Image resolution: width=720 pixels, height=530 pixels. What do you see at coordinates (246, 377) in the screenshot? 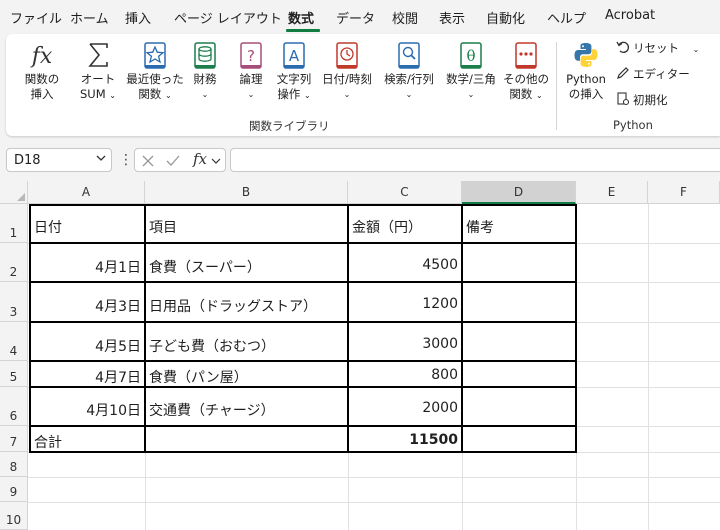
I see `cell-b5: 食費（パン屋）` at bounding box center [246, 377].